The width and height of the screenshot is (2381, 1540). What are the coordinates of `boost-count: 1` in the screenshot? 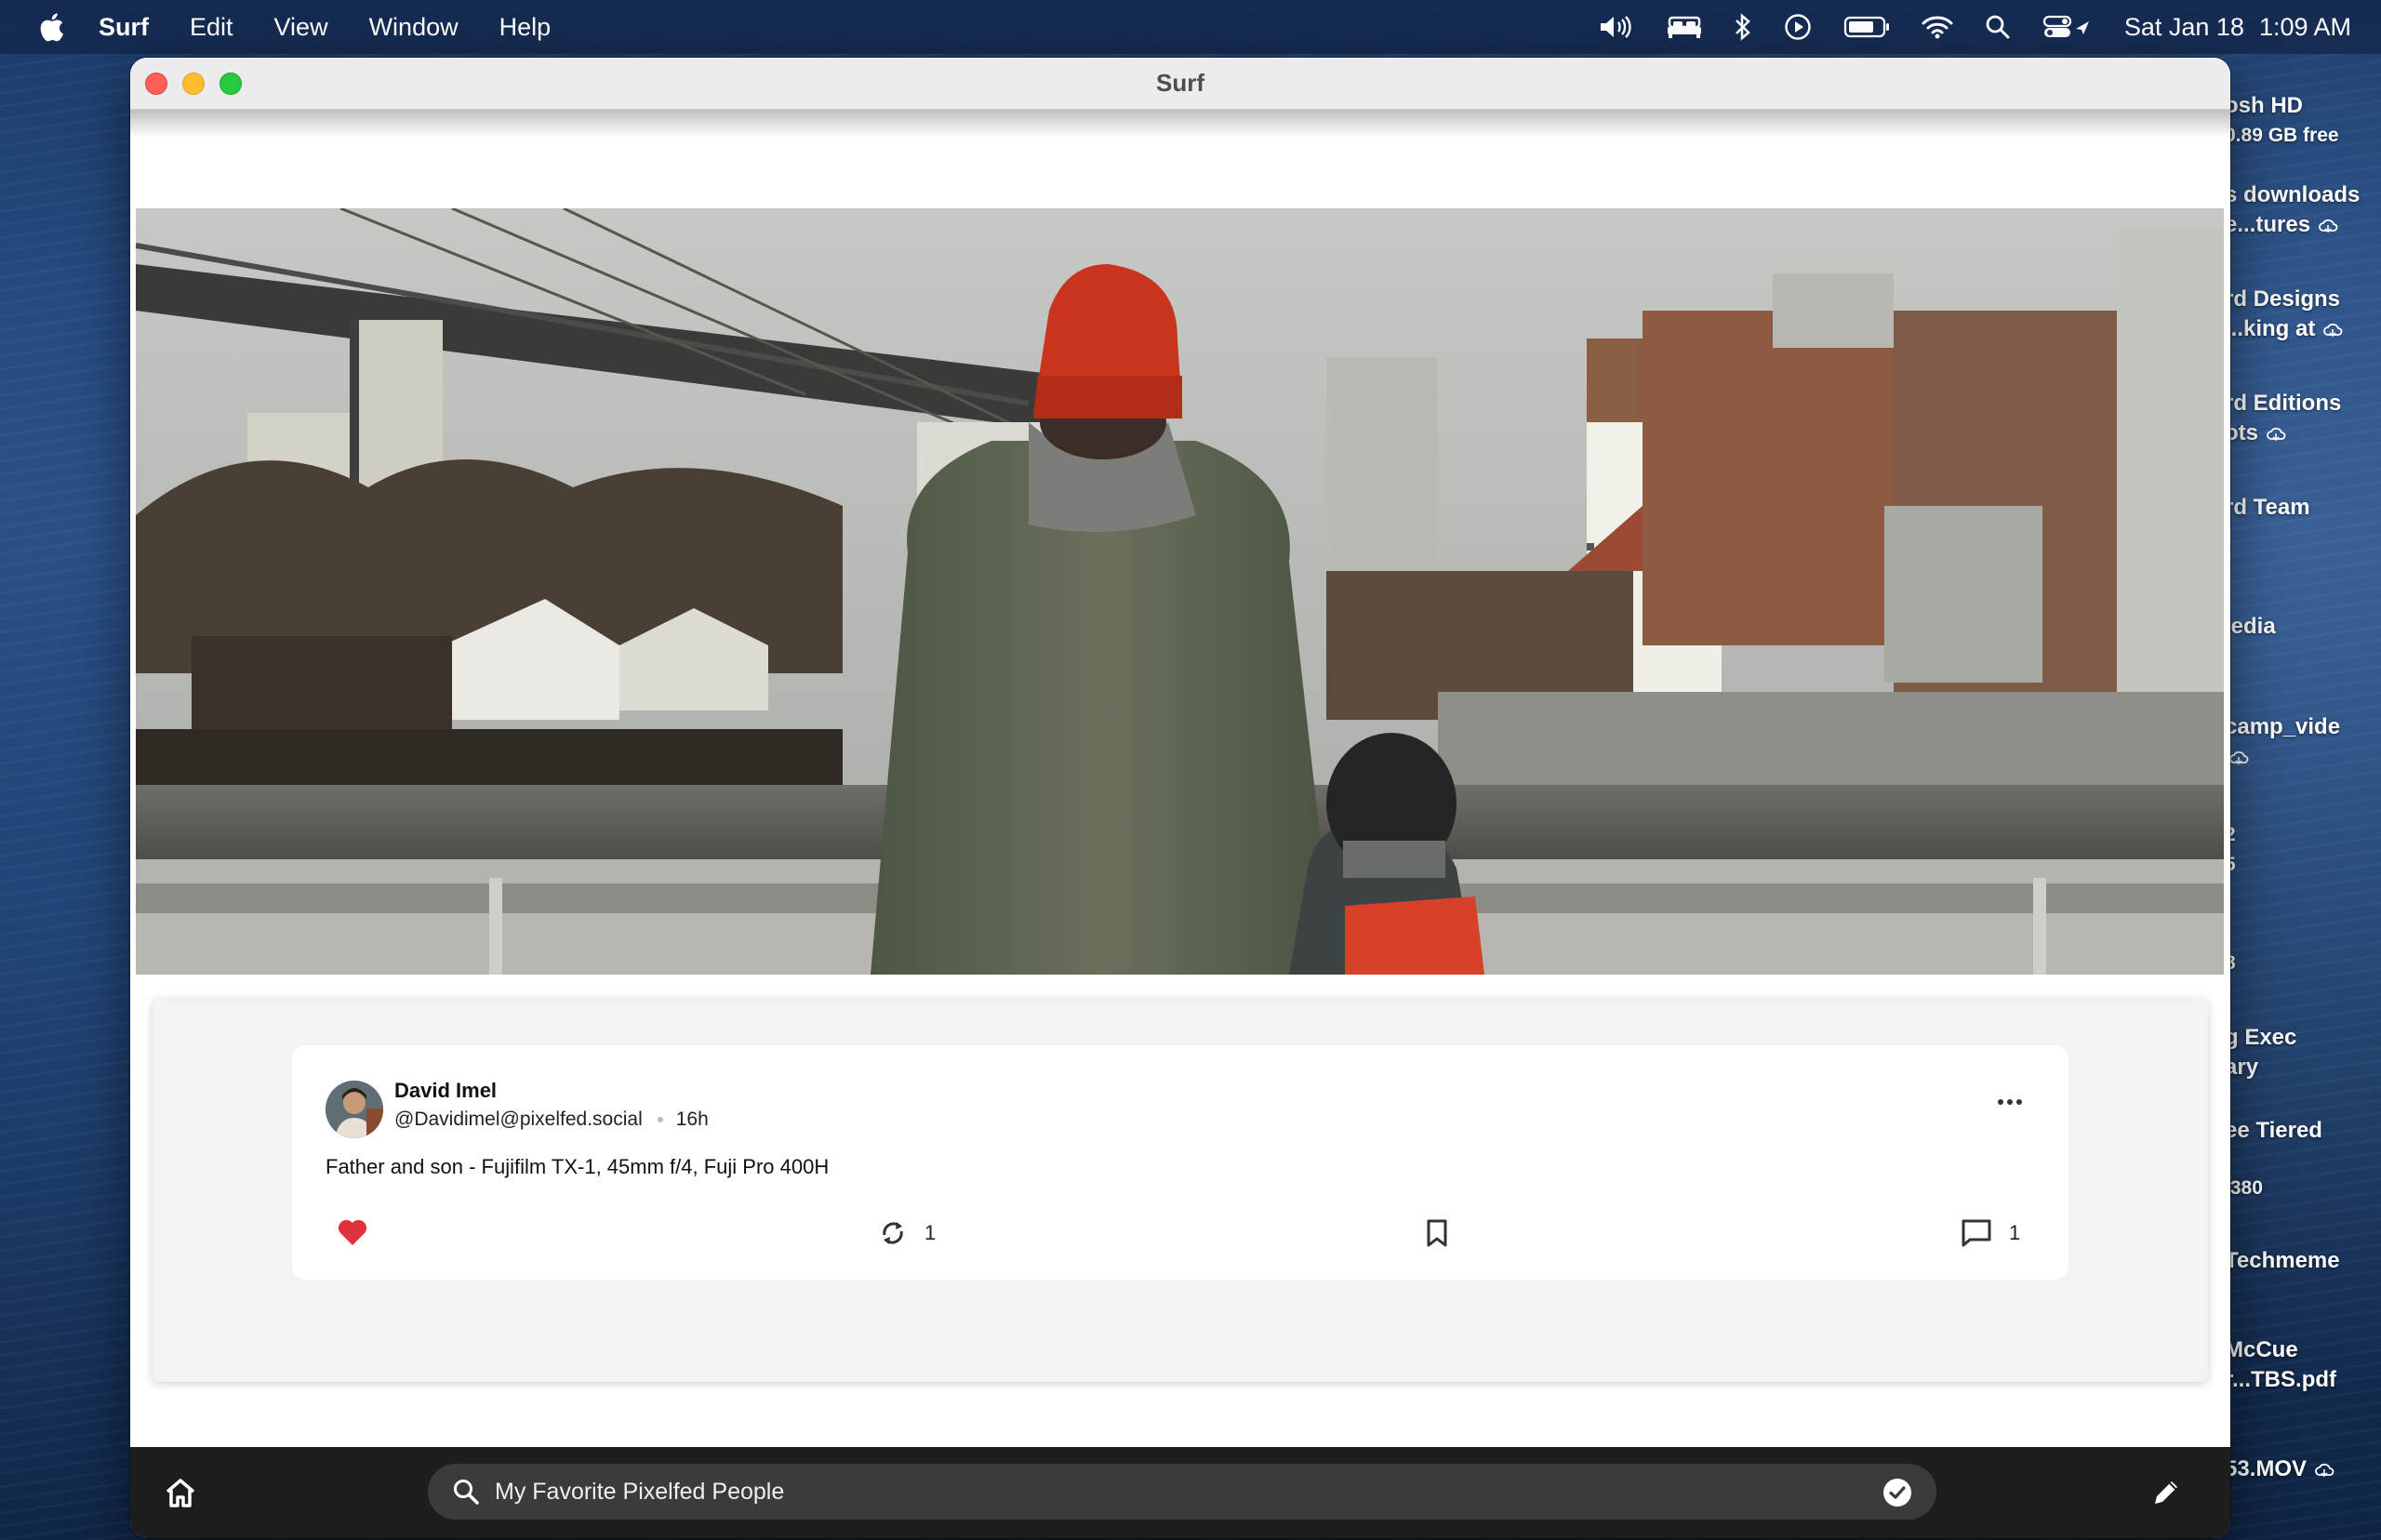 It's located at (930, 1232).